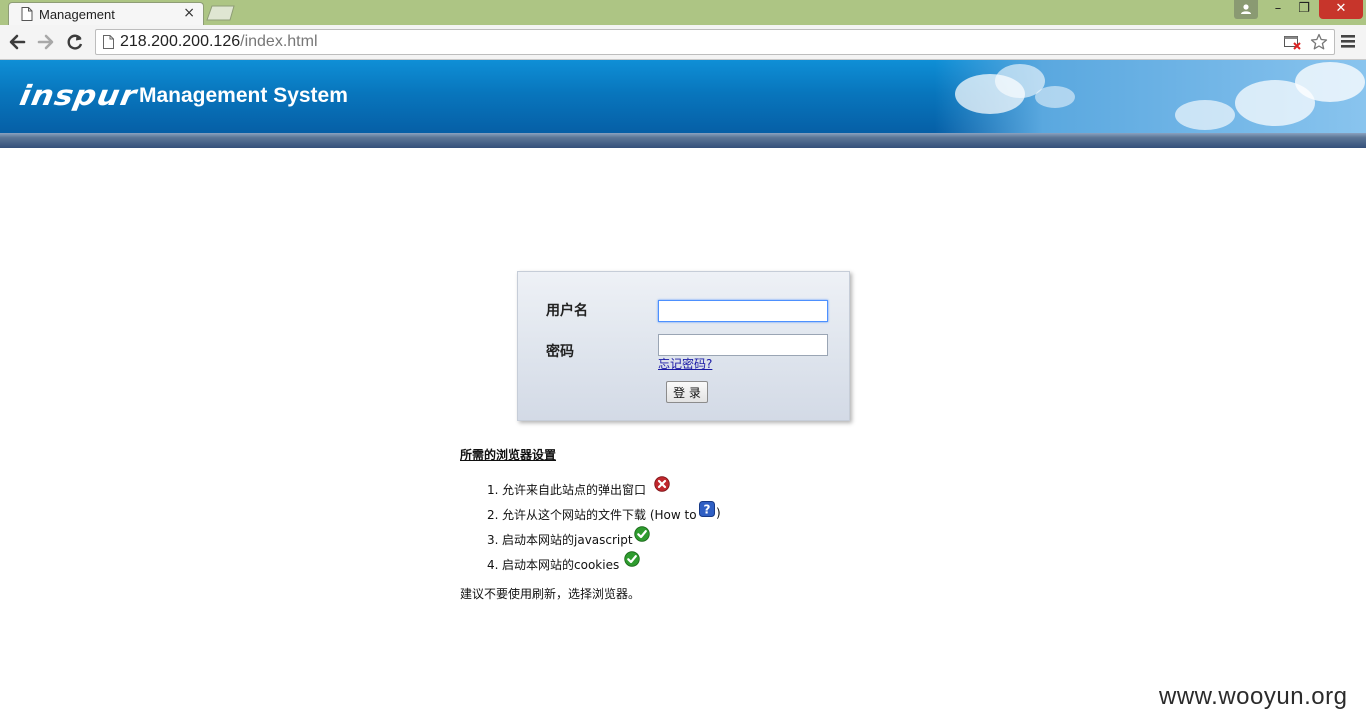  What do you see at coordinates (743, 345) in the screenshot?
I see `password-input` at bounding box center [743, 345].